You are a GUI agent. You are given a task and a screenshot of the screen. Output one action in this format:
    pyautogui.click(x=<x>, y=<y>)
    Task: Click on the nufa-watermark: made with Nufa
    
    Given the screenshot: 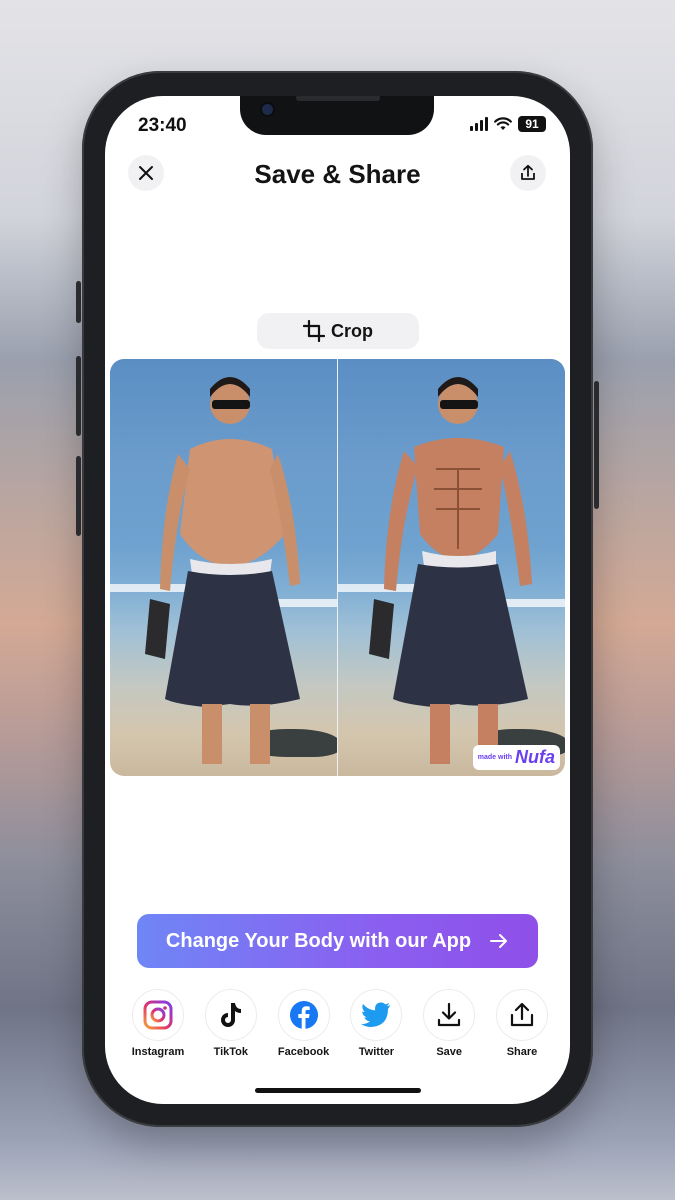 What is the action you would take?
    pyautogui.click(x=516, y=757)
    